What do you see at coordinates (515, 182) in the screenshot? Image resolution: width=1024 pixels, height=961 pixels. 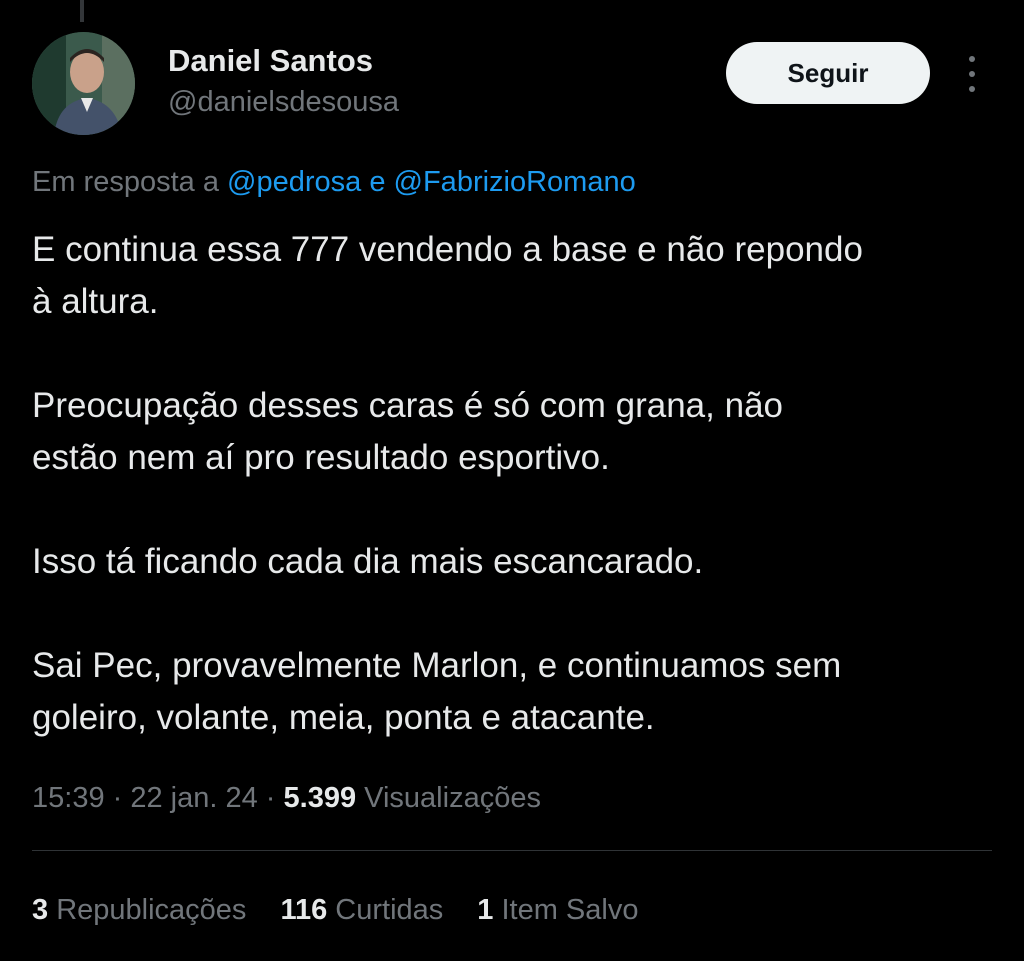 I see `reply-mention-fabrizioromano: @FabrizioRomano` at bounding box center [515, 182].